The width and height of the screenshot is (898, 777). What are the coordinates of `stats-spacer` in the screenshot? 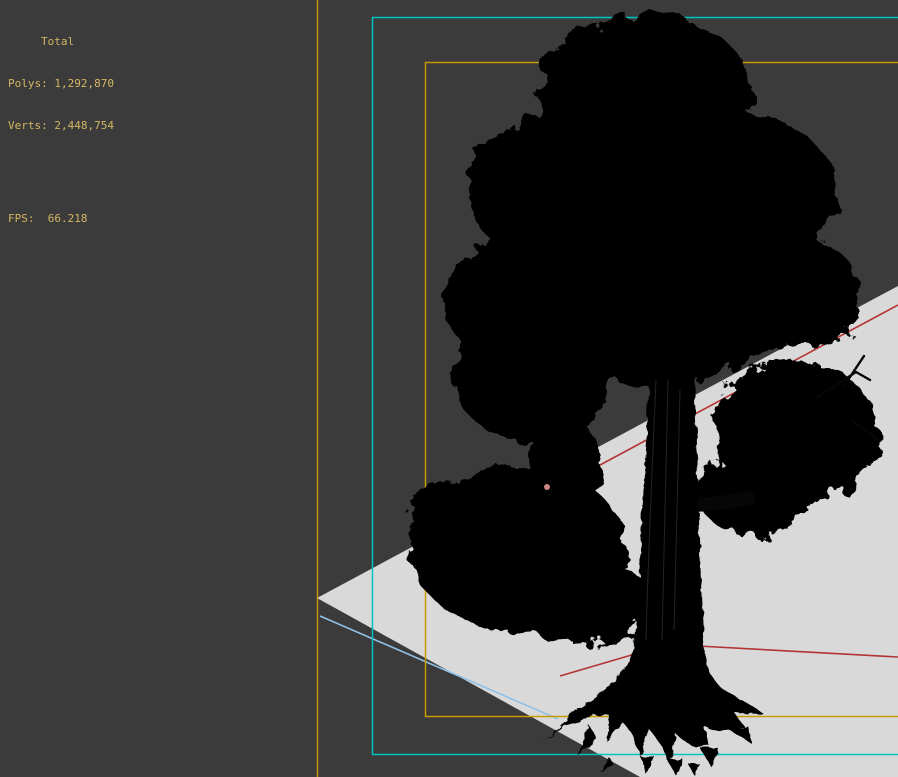 It's located at (61, 172).